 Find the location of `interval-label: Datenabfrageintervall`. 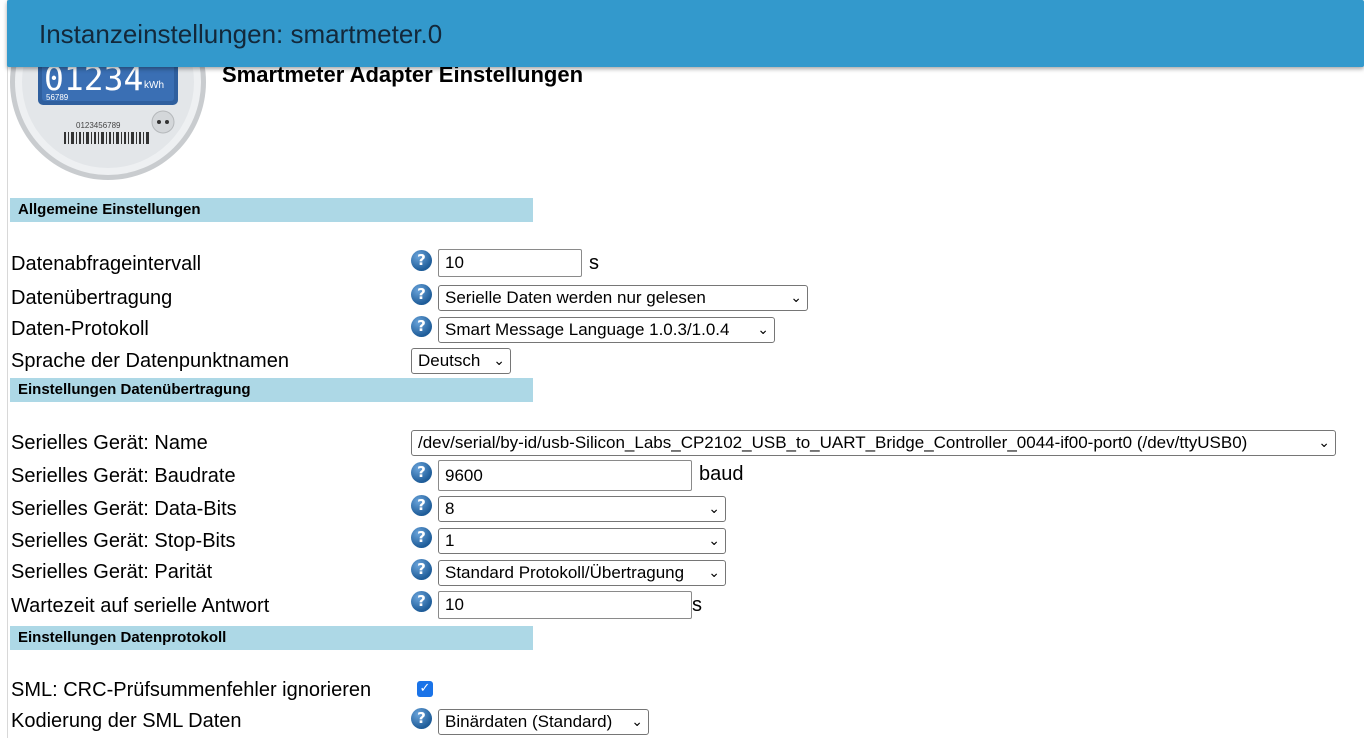

interval-label: Datenabfrageintervall is located at coordinates (106, 264).